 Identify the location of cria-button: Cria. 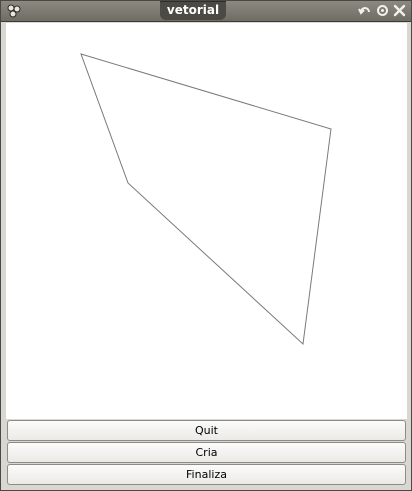
(206, 452).